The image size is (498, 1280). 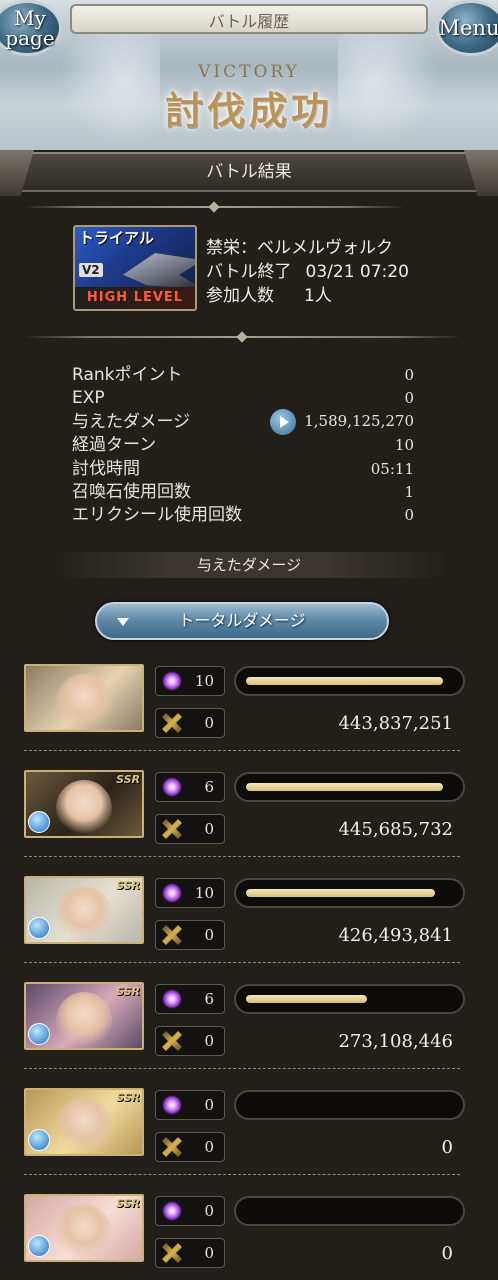 I want to click on damage-value: 0, so click(x=447, y=1253).